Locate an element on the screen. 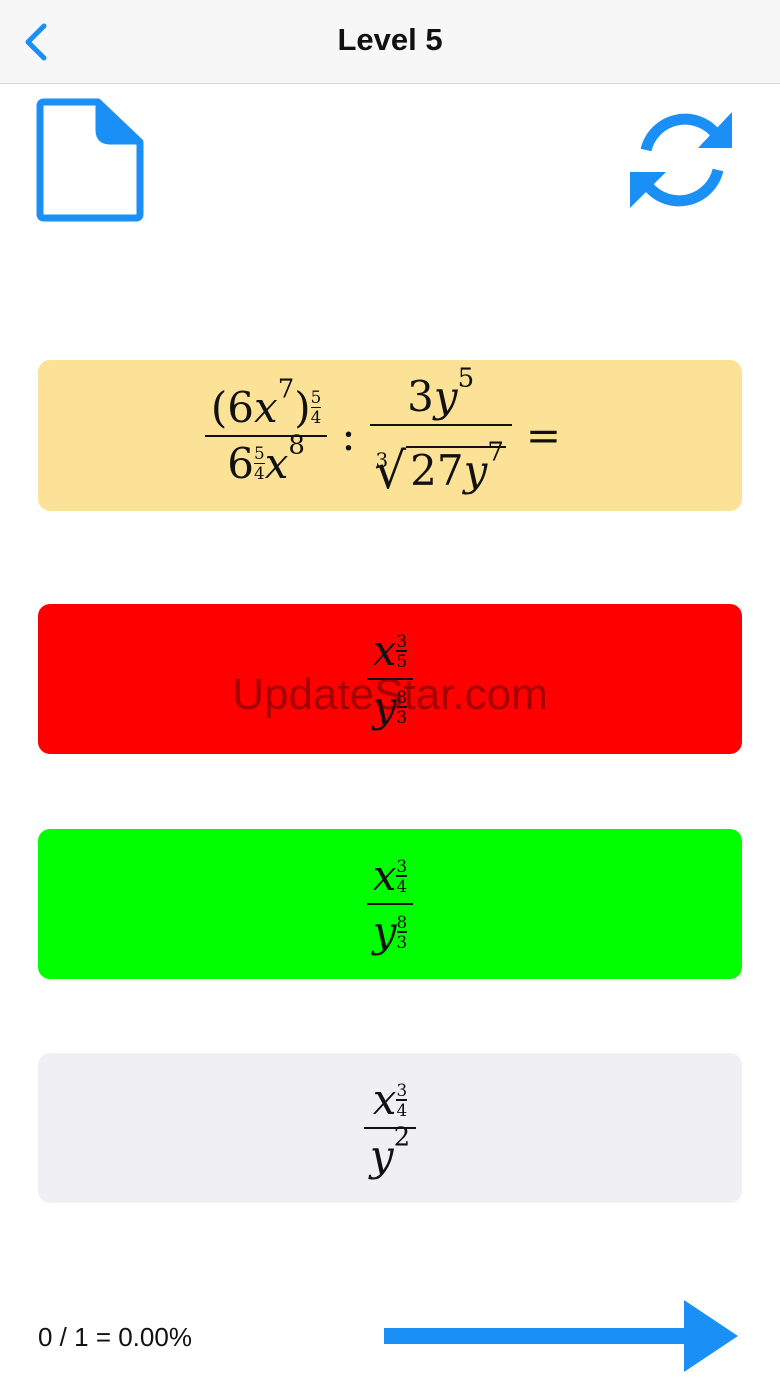  arrow-right-icon is located at coordinates (561, 1336).